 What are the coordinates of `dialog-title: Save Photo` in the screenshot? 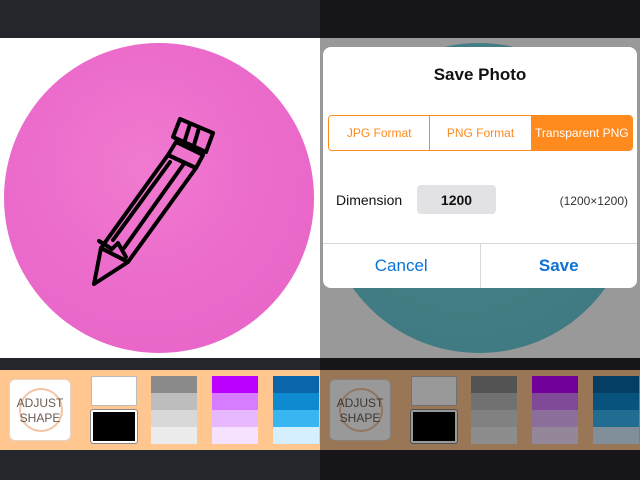 It's located at (480, 74).